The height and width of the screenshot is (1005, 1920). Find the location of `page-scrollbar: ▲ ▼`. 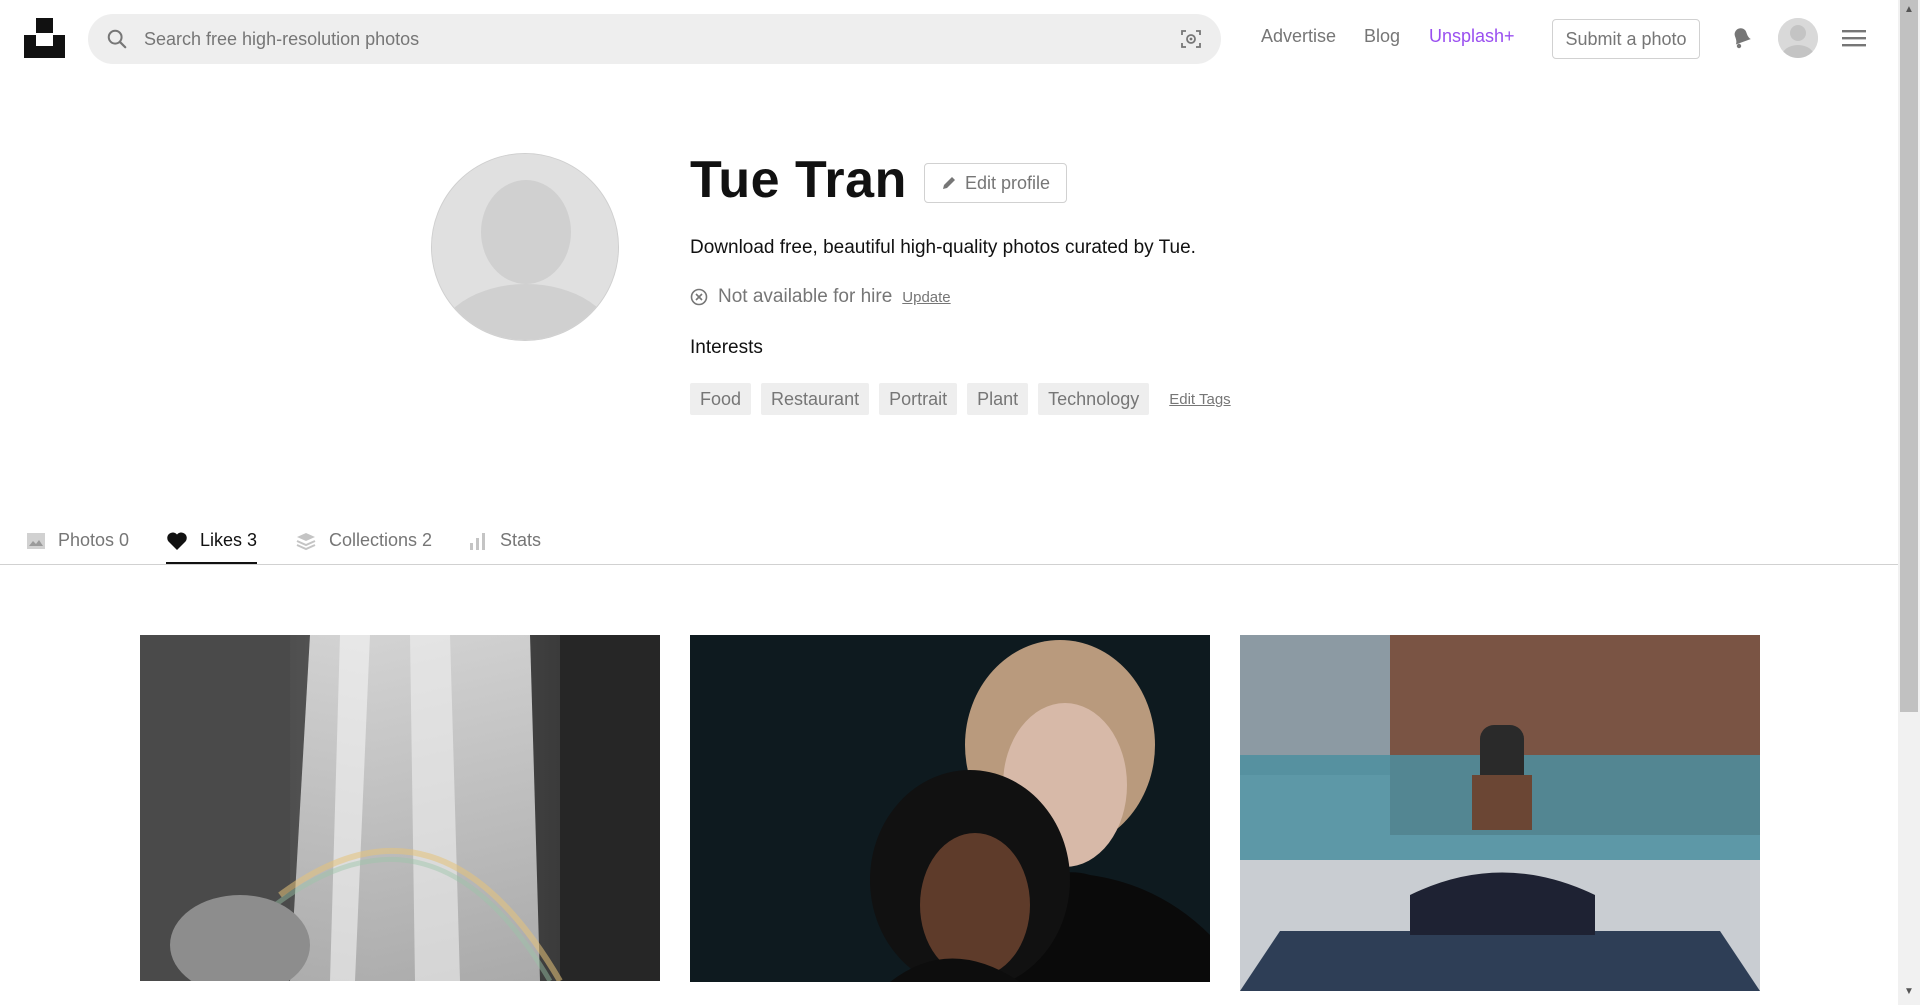

page-scrollbar: ▲ ▼ is located at coordinates (1909, 502).